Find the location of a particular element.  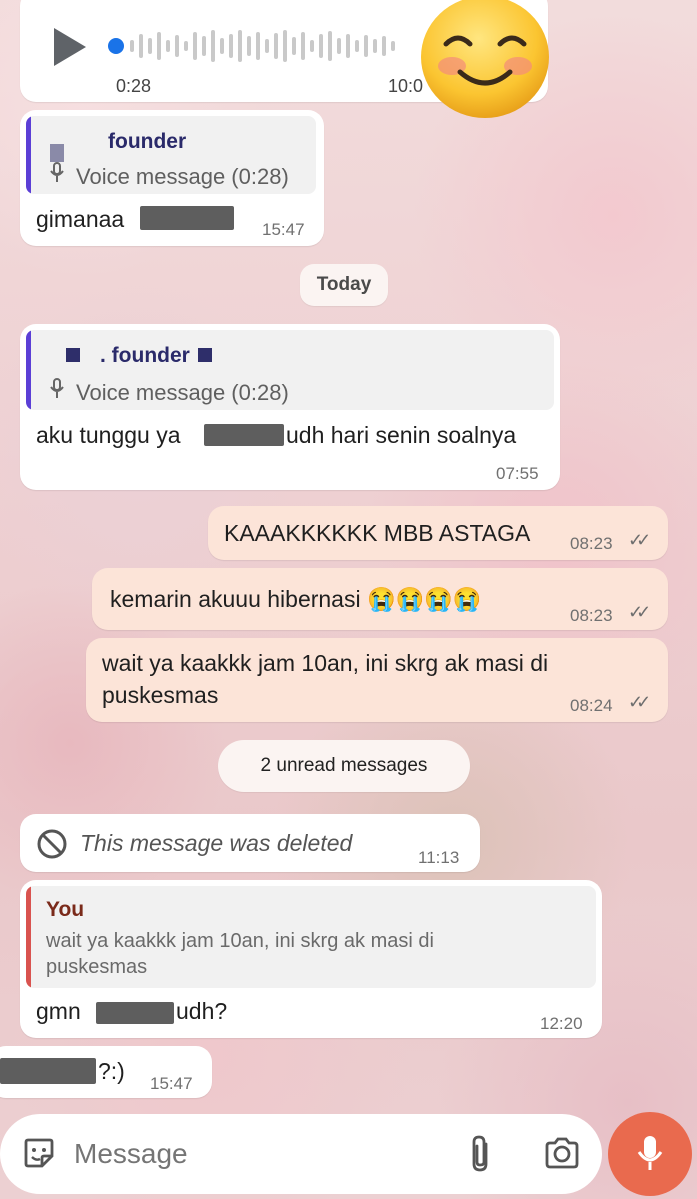

message-input is located at coordinates (252, 1154).